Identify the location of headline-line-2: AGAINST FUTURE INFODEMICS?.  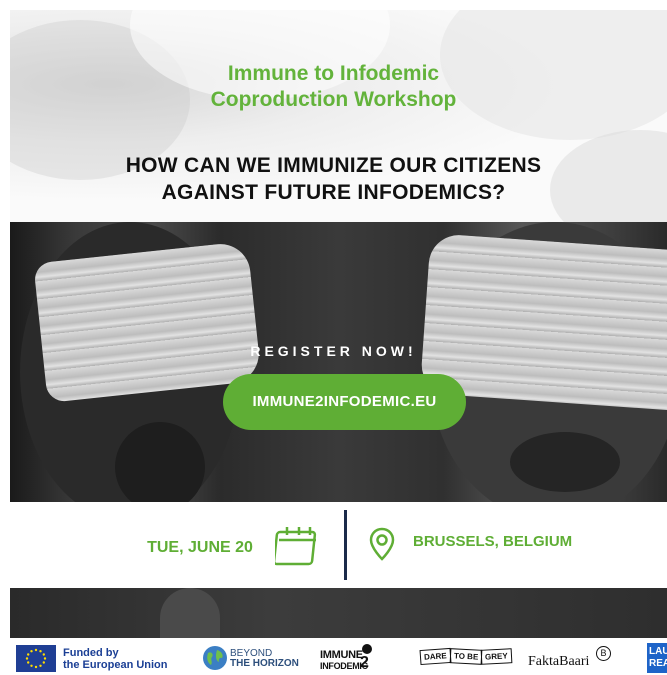
(333, 192).